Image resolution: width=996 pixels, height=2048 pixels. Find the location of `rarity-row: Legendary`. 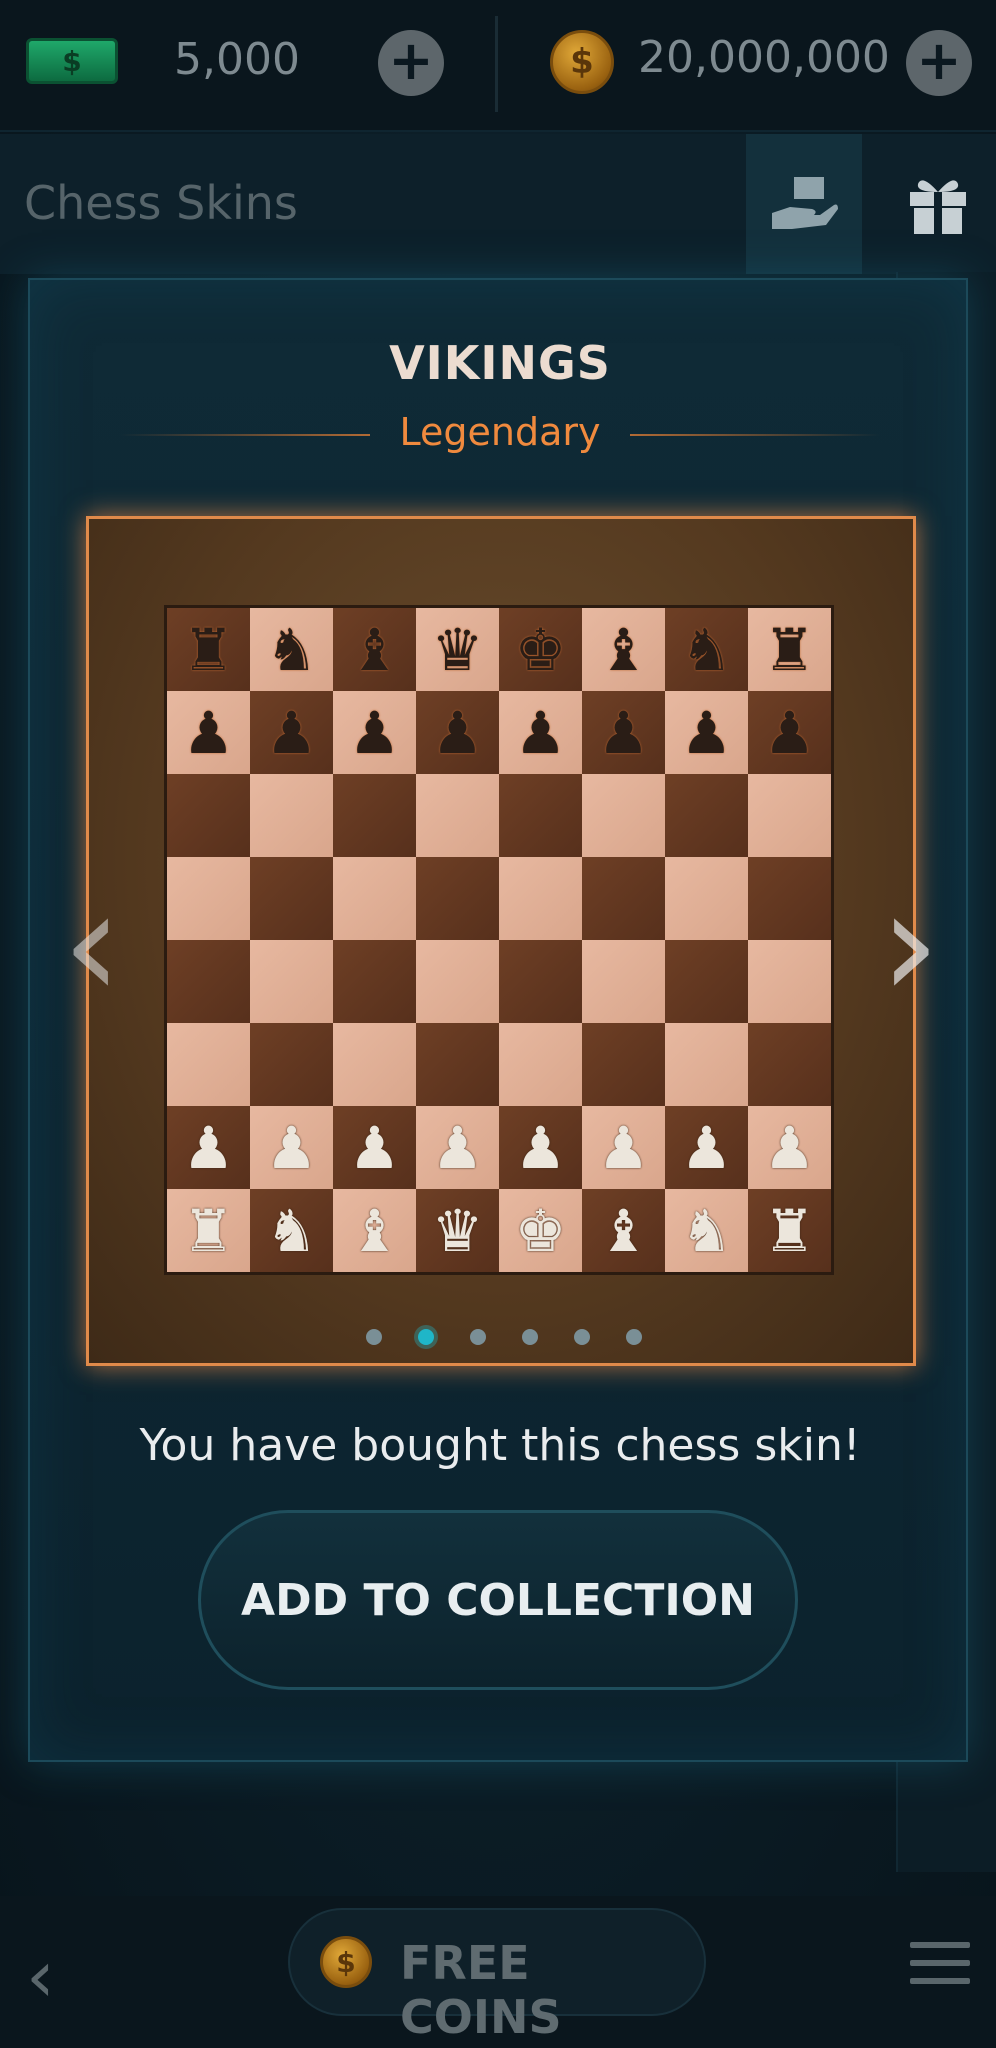

rarity-row: Legendary is located at coordinates (500, 435).